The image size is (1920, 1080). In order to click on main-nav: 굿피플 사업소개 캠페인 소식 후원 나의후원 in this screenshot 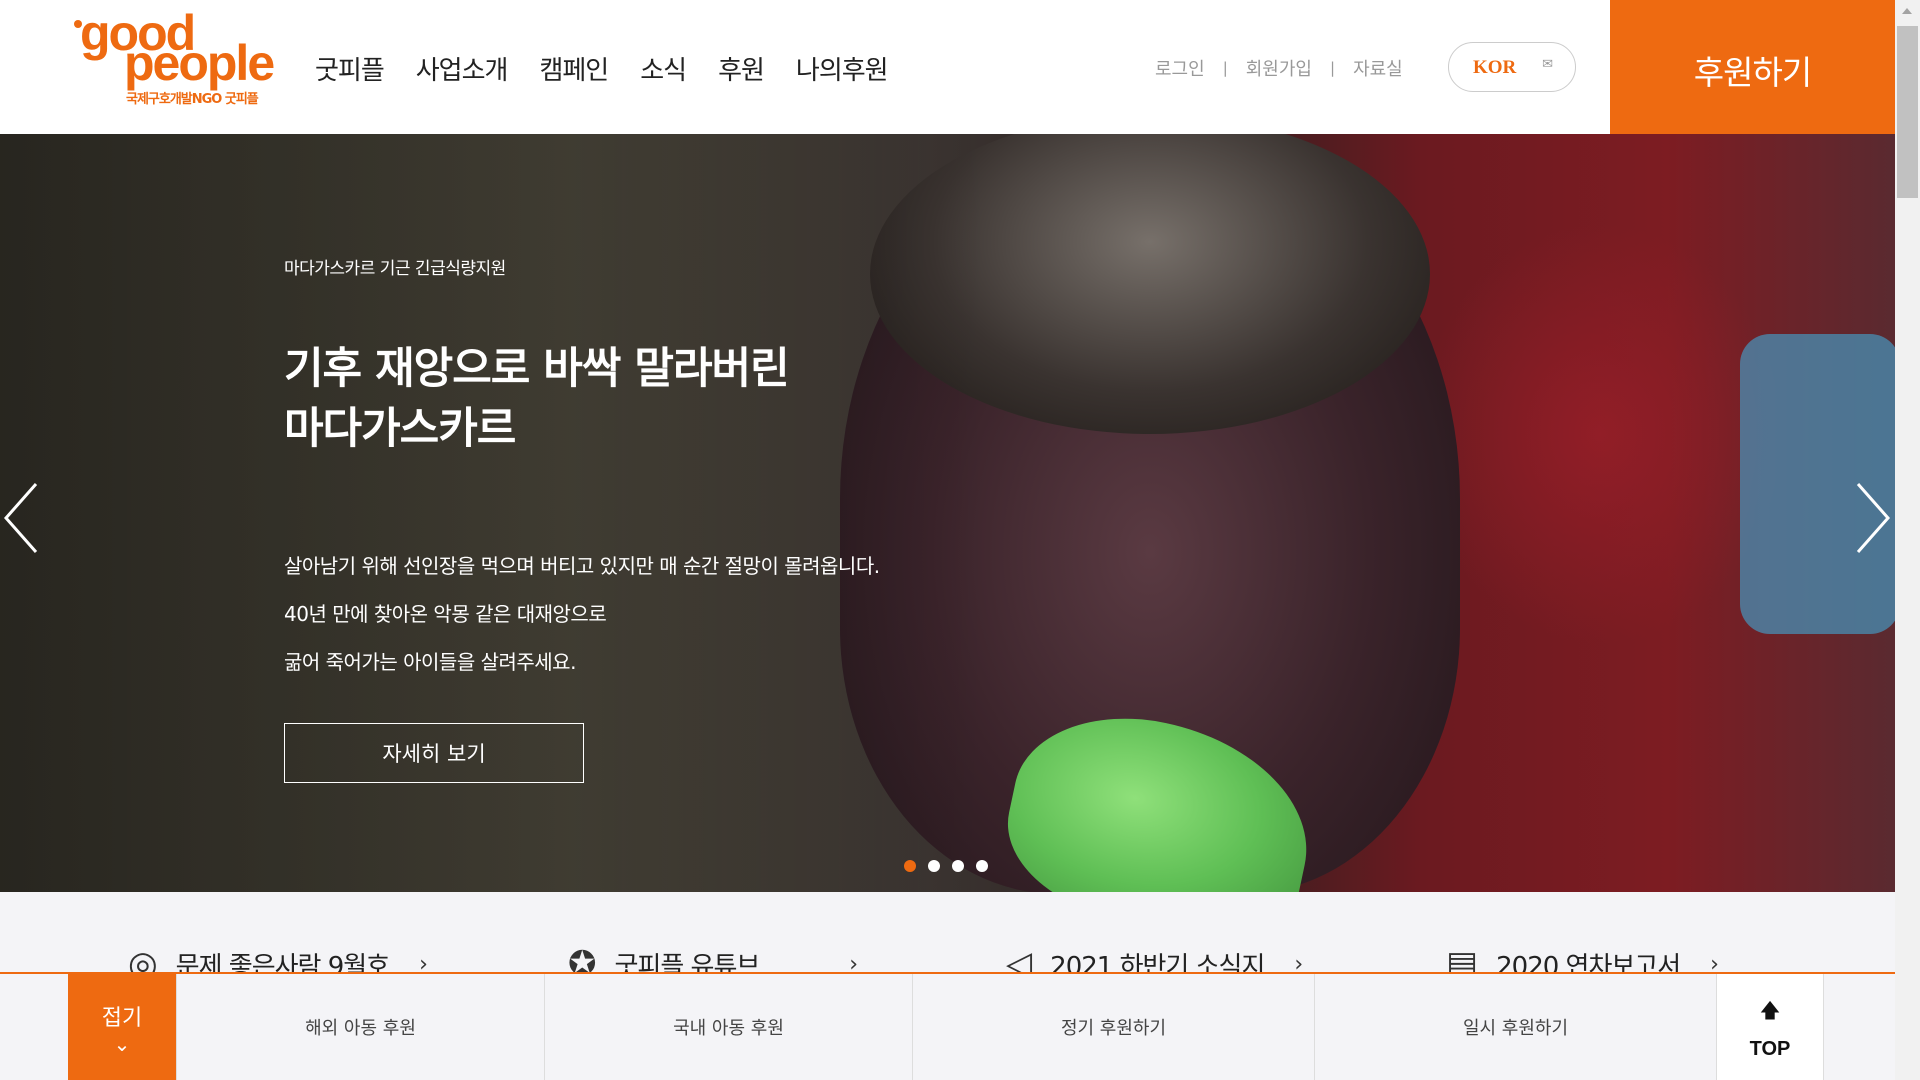, I will do `click(617, 68)`.